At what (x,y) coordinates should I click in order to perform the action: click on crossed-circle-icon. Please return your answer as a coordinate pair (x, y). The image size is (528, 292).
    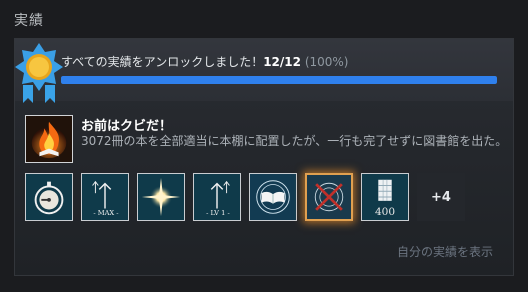
    Looking at the image, I should click on (329, 197).